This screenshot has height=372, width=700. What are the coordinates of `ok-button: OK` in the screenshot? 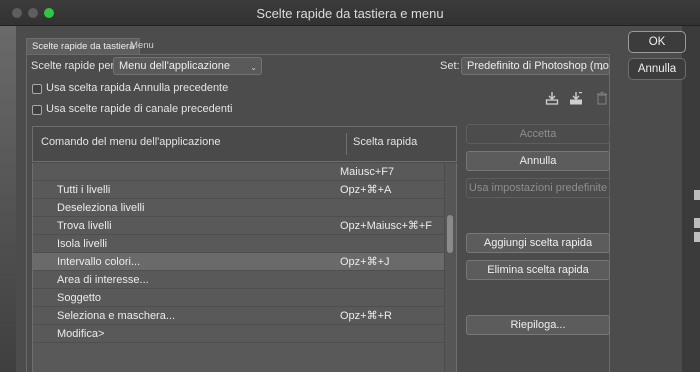 It's located at (657, 42).